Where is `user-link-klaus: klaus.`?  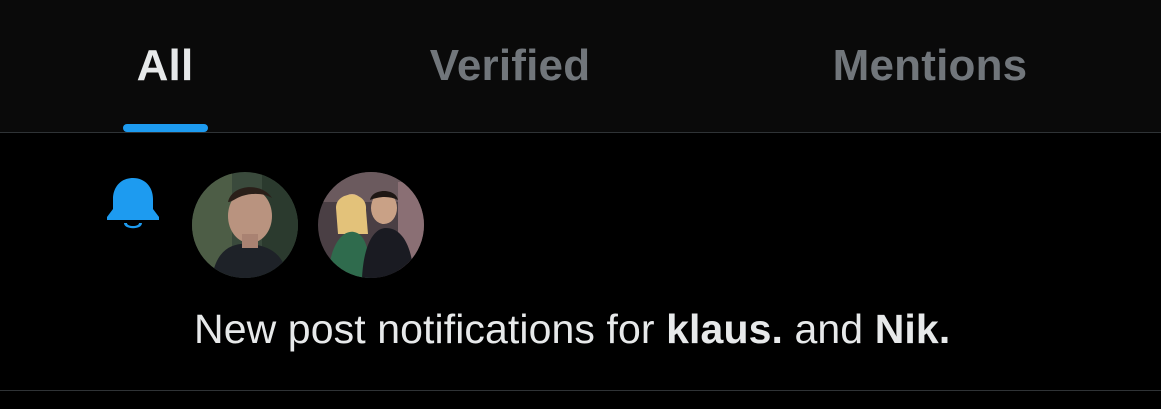 user-link-klaus: klaus. is located at coordinates (724, 329).